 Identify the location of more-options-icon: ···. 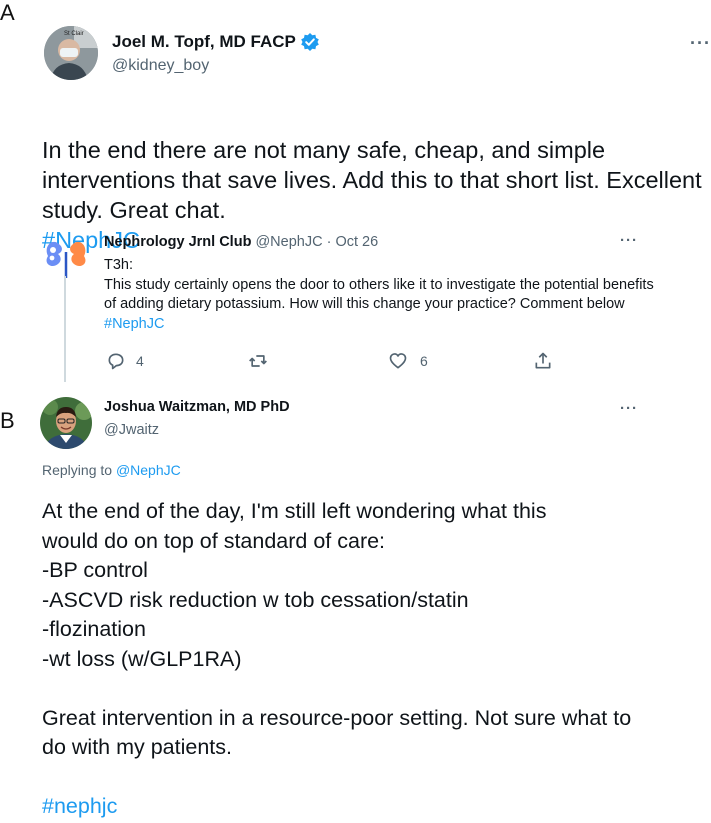
(700, 43).